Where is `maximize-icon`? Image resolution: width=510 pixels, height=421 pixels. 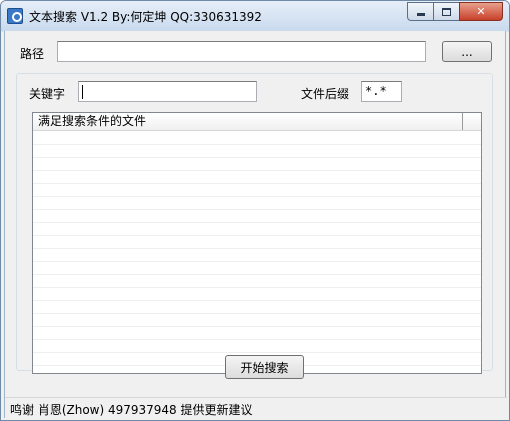
maximize-icon is located at coordinates (446, 11).